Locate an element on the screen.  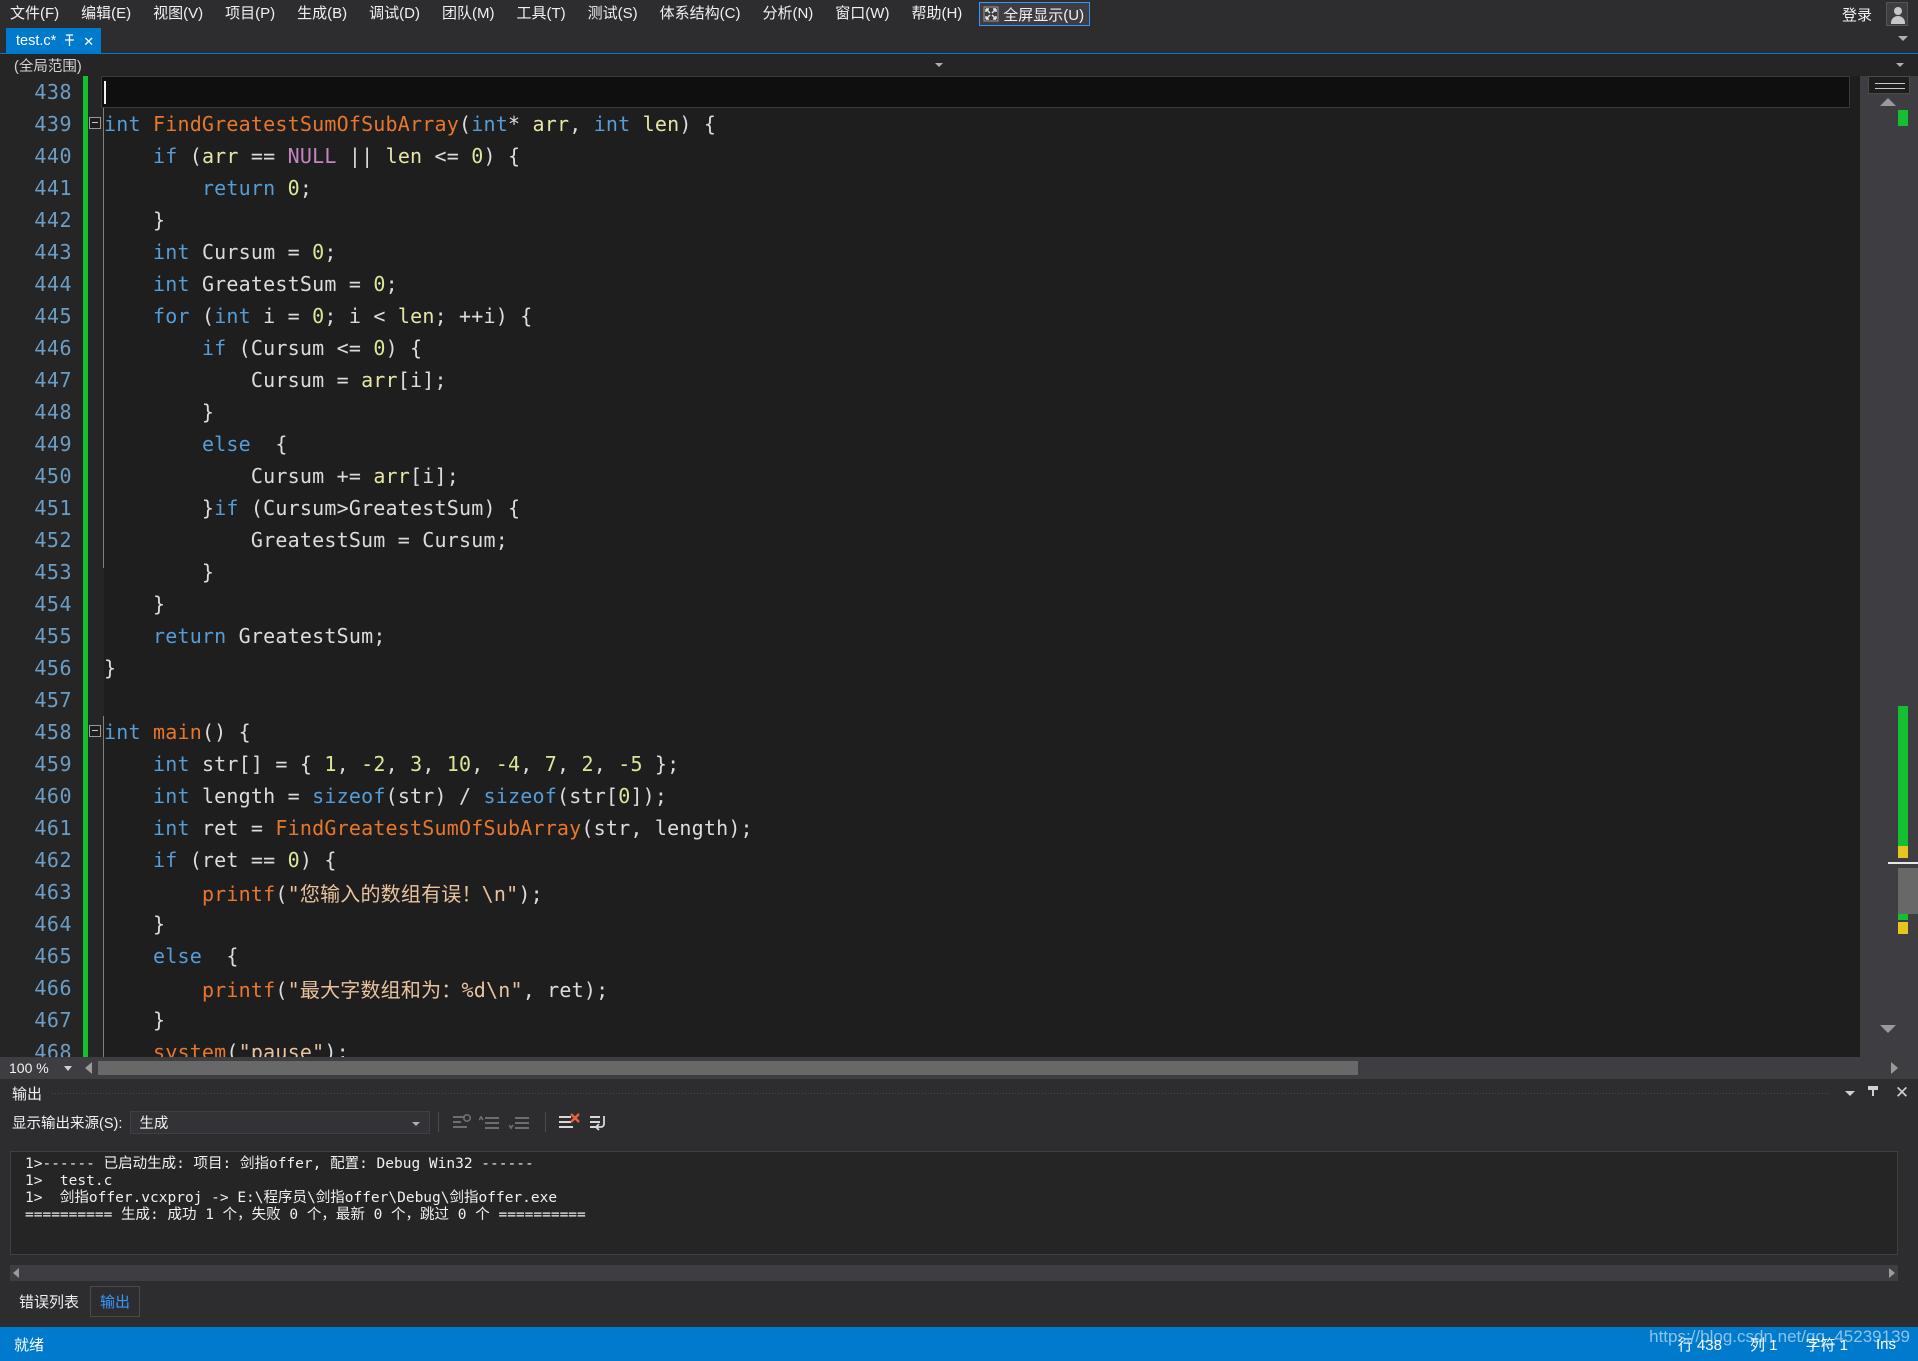
zoom-level-dropdown: 100 % is located at coordinates (41, 1068).